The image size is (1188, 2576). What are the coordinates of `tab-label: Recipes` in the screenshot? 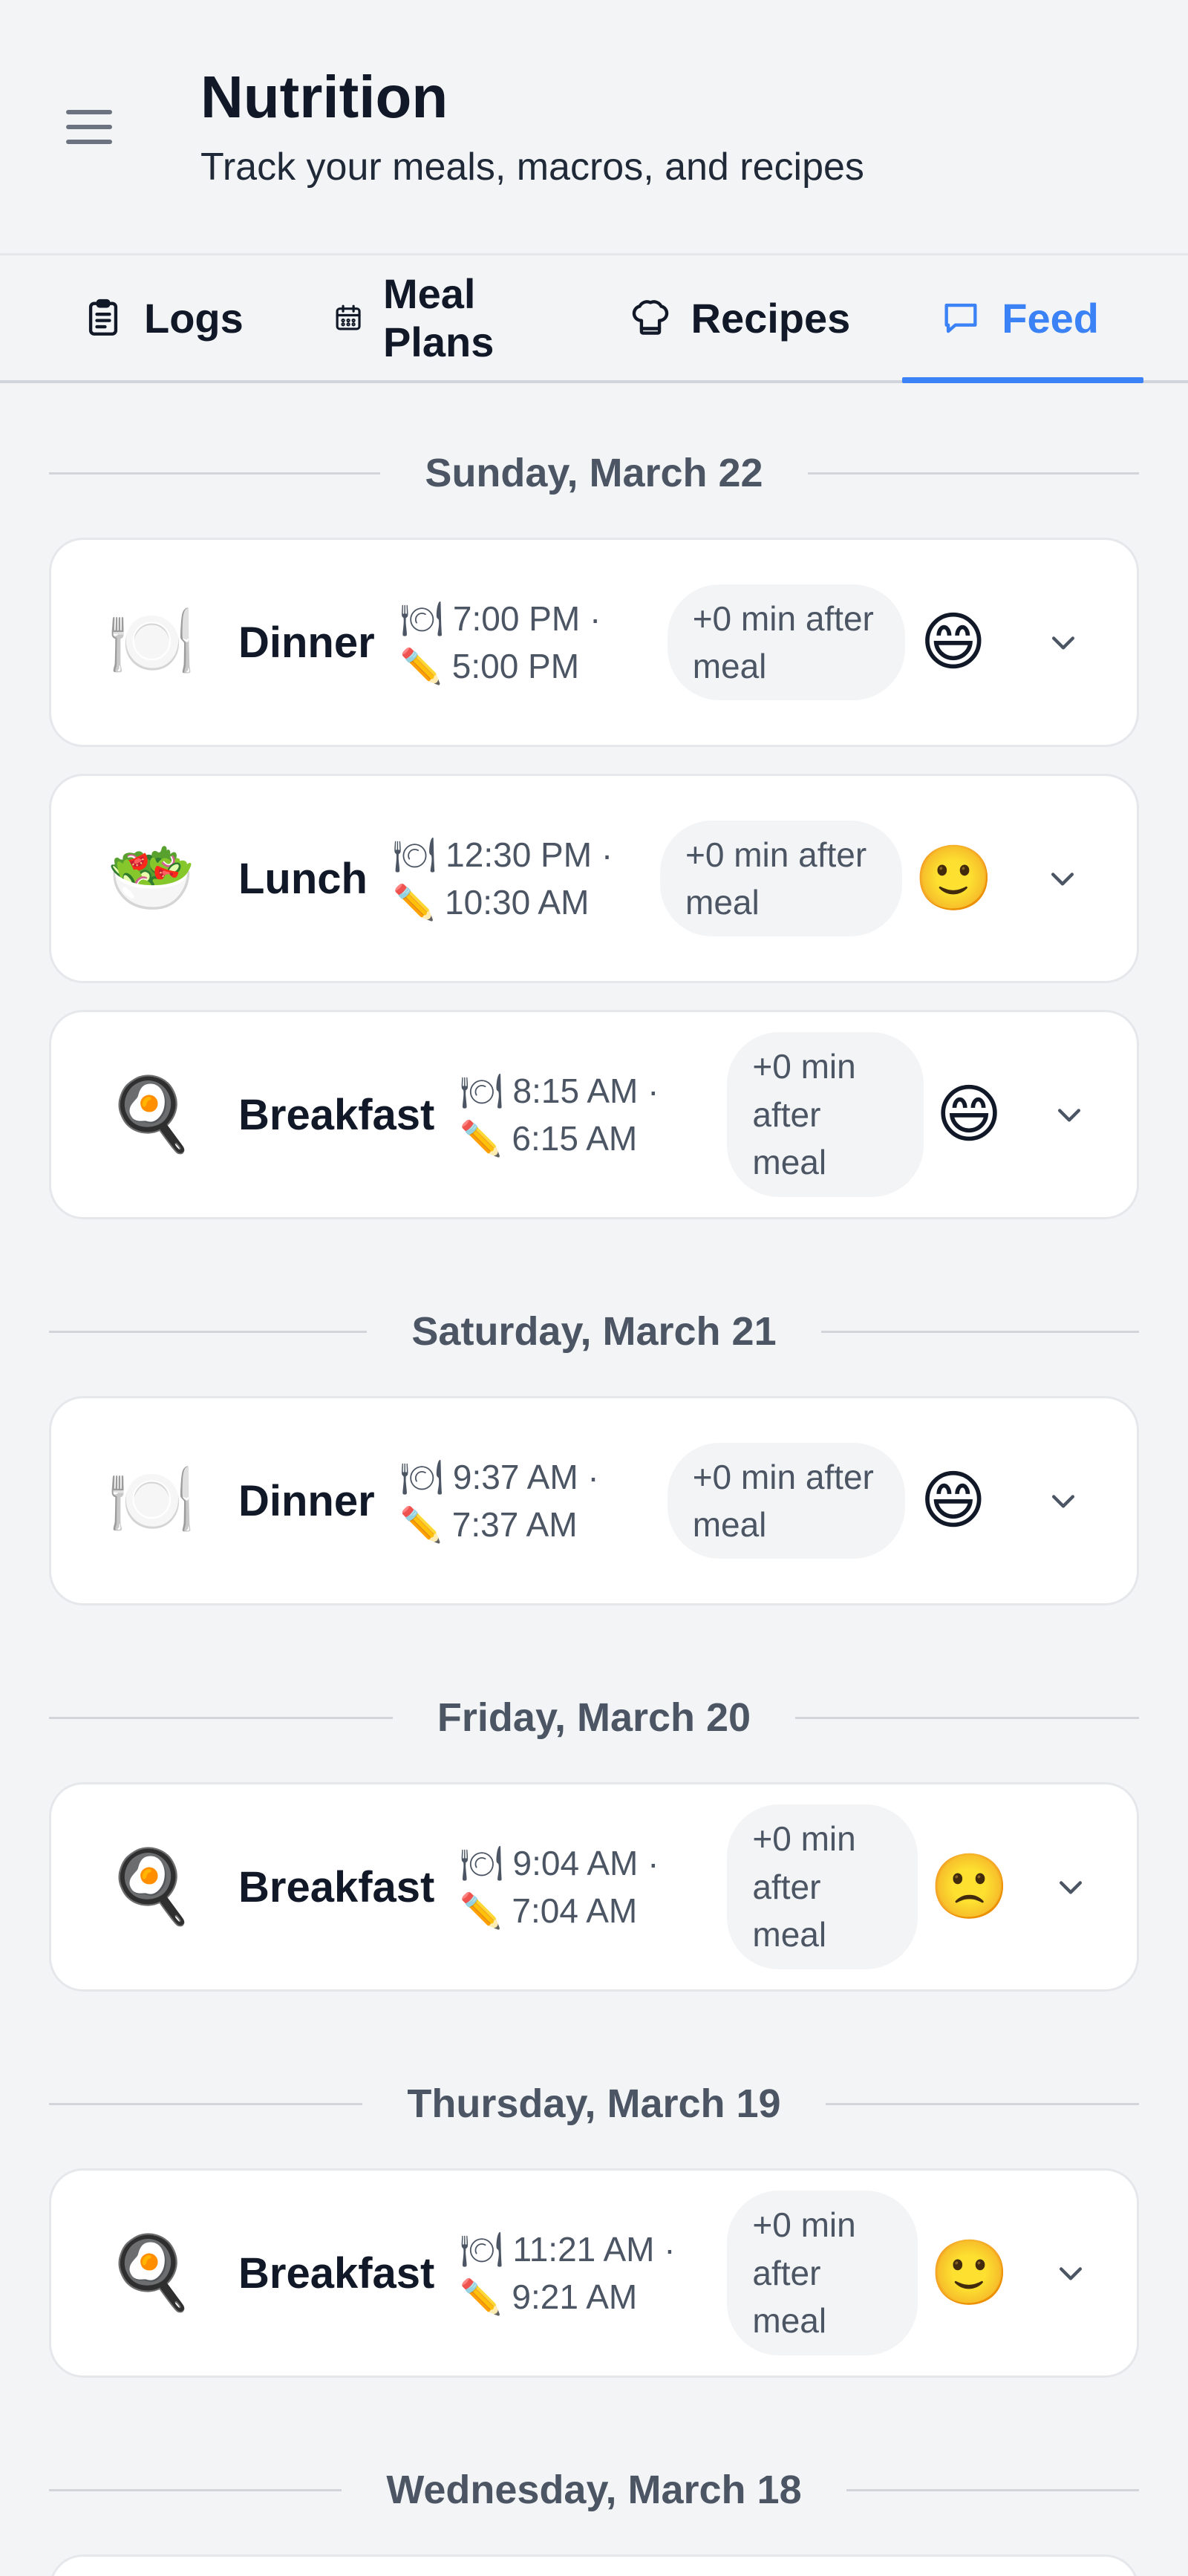 It's located at (771, 318).